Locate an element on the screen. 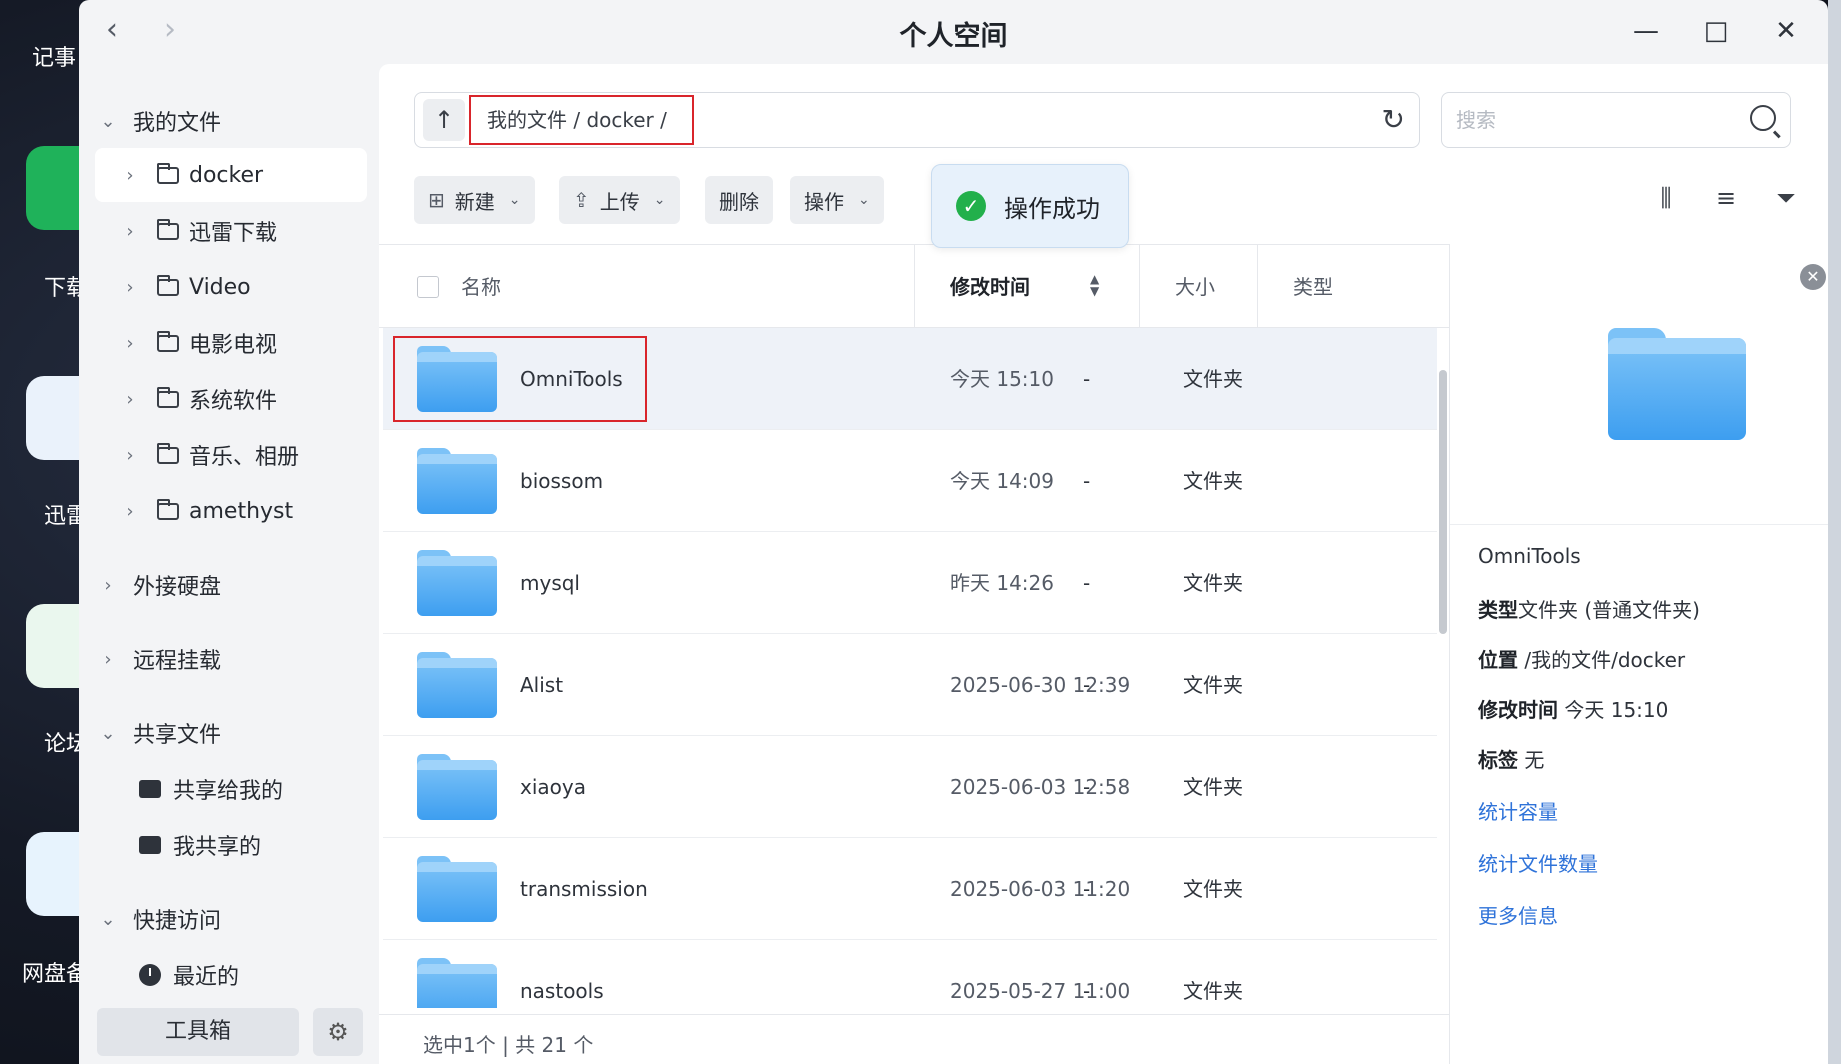 Image resolution: width=1841 pixels, height=1064 pixels. sidebar-my-shared: 我共享的 is located at coordinates (231, 845).